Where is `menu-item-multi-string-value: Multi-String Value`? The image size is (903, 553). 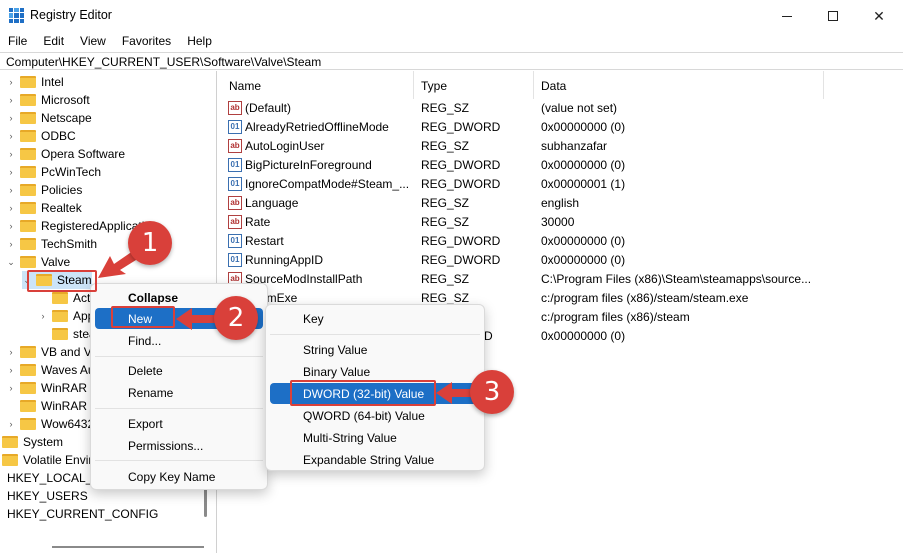
menu-item-multi-string-value: Multi-String Value is located at coordinates (375, 437).